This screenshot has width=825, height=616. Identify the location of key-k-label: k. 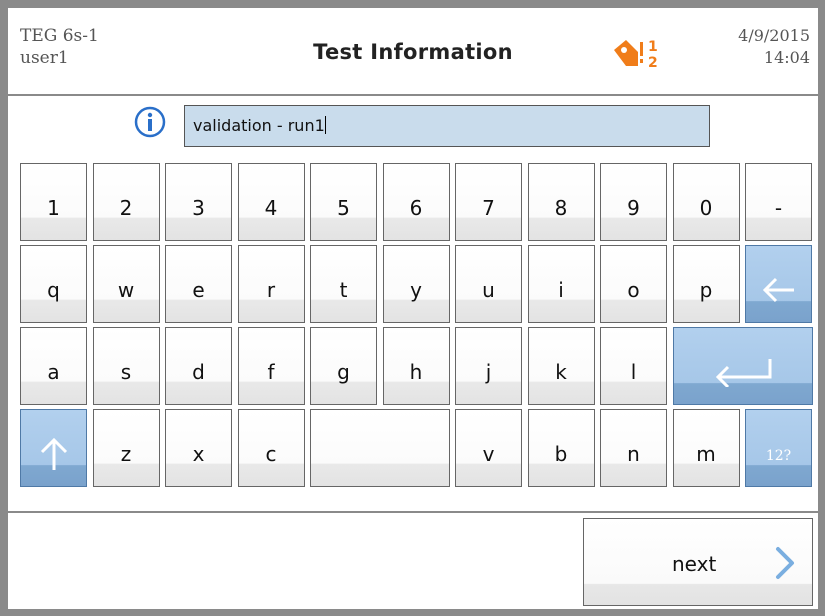
(561, 372).